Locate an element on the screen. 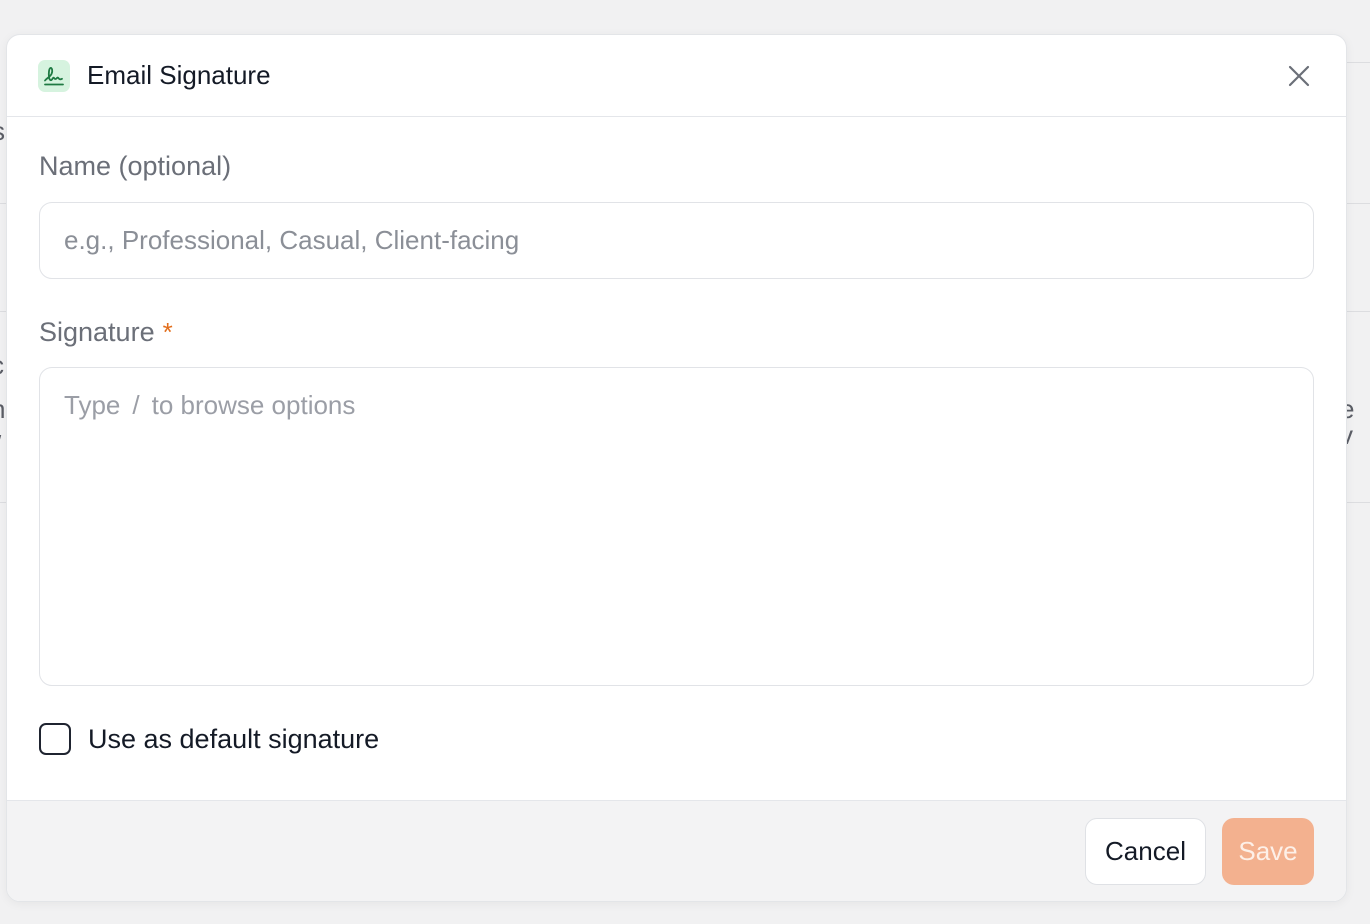 This screenshot has width=1370, height=924. dialog-title: Email Signature is located at coordinates (179, 75).